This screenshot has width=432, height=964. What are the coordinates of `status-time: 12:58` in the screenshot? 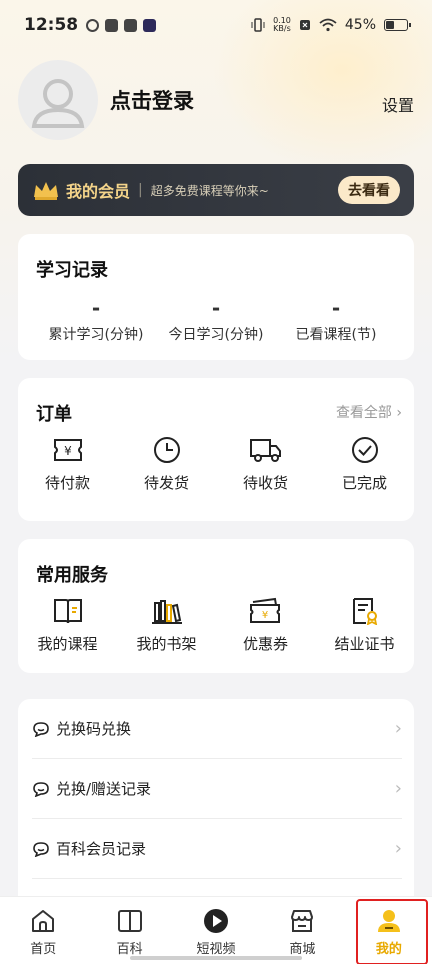 It's located at (51, 25).